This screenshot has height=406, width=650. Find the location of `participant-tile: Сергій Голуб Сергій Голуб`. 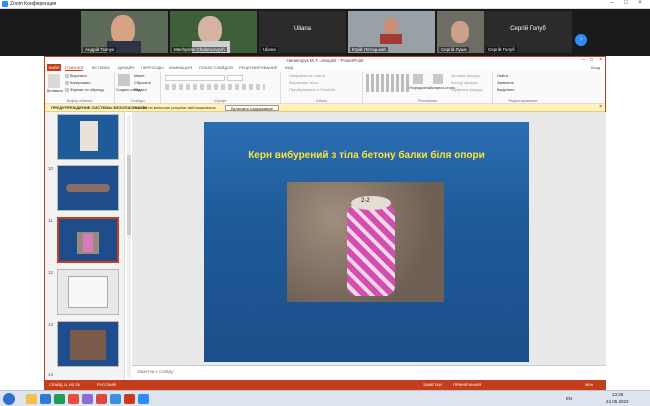

participant-tile: Сергій Голуб Сергій Голуб is located at coordinates (528, 32).